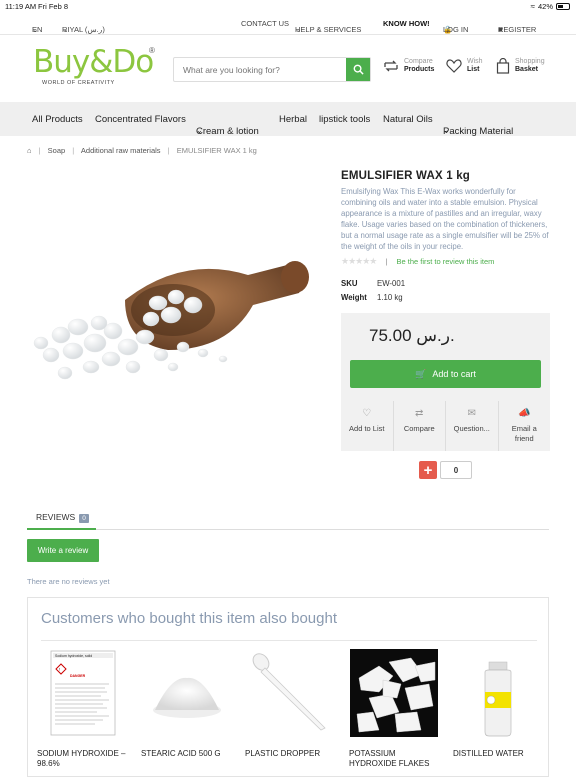  What do you see at coordinates (83, 29) in the screenshot?
I see `currency-label: RIYAL (ر.س)` at bounding box center [83, 29].